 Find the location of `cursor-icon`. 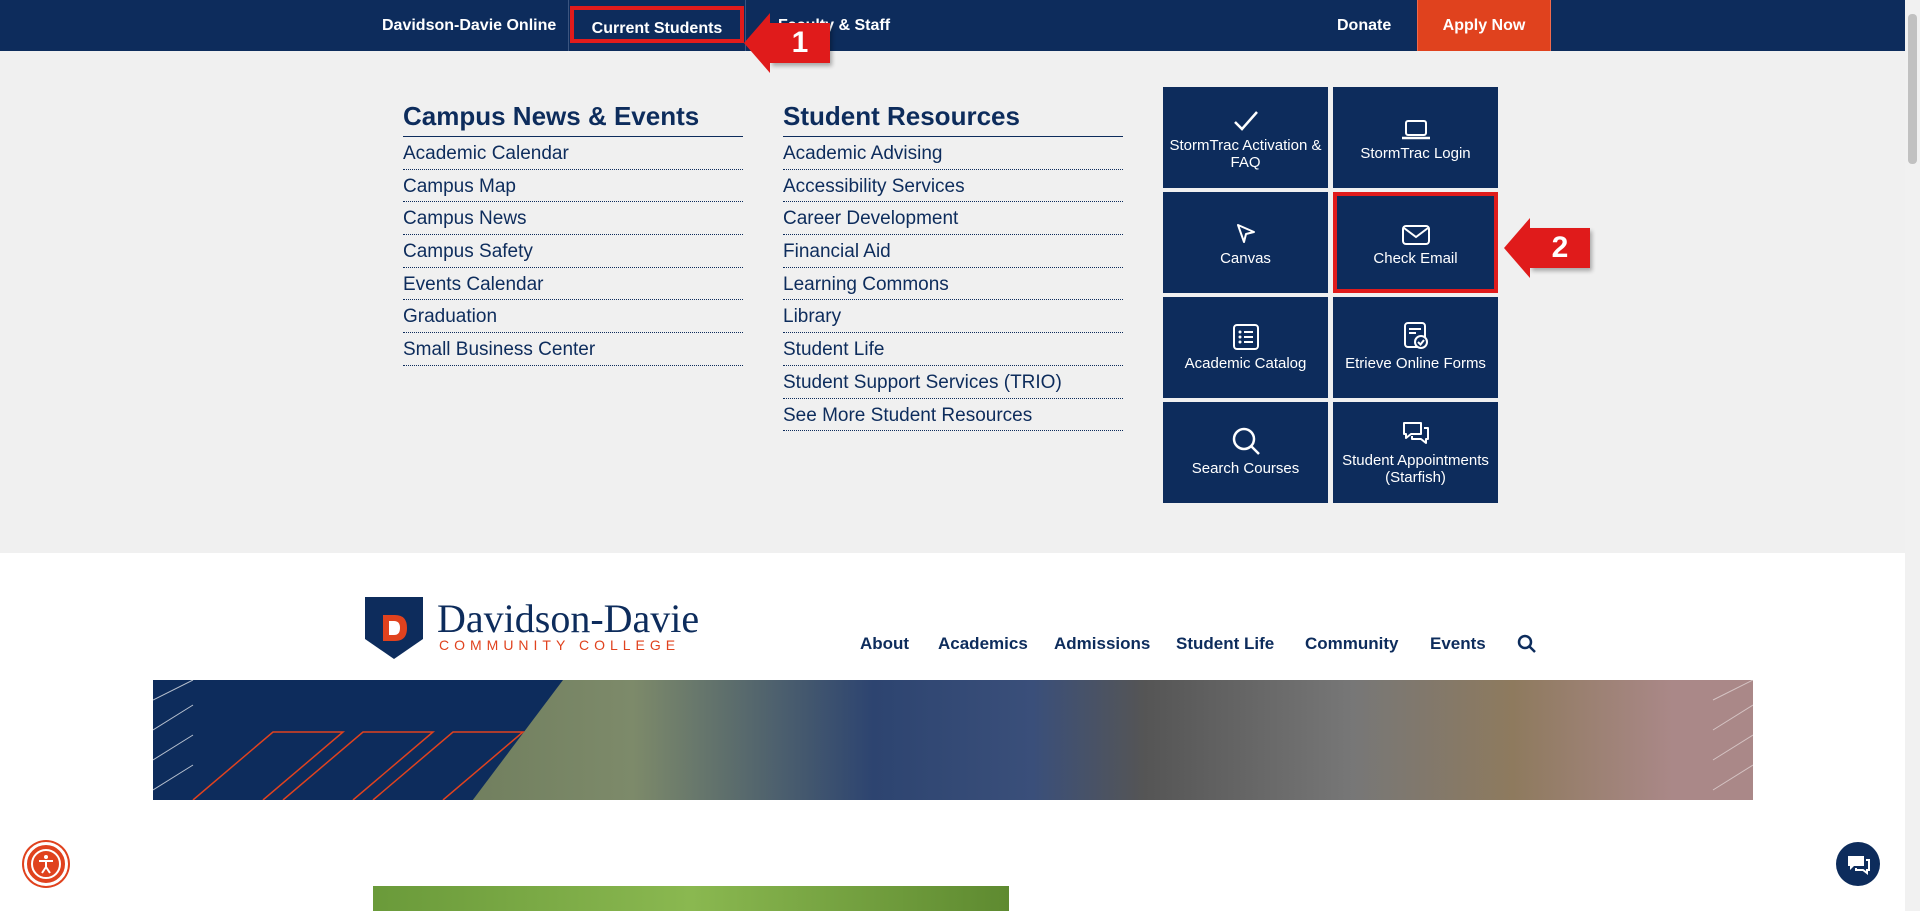

cursor-icon is located at coordinates (1246, 232).